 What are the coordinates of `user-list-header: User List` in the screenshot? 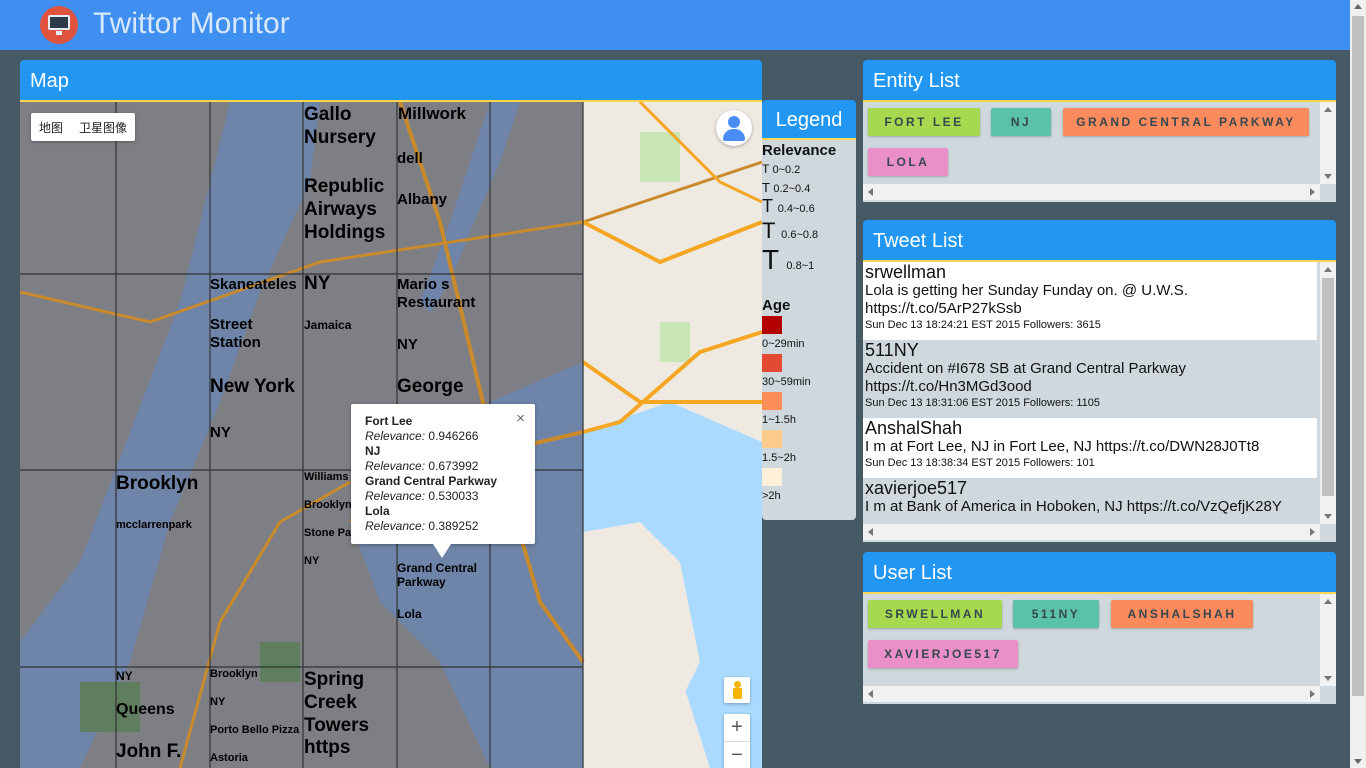 It's located at (1099, 573).